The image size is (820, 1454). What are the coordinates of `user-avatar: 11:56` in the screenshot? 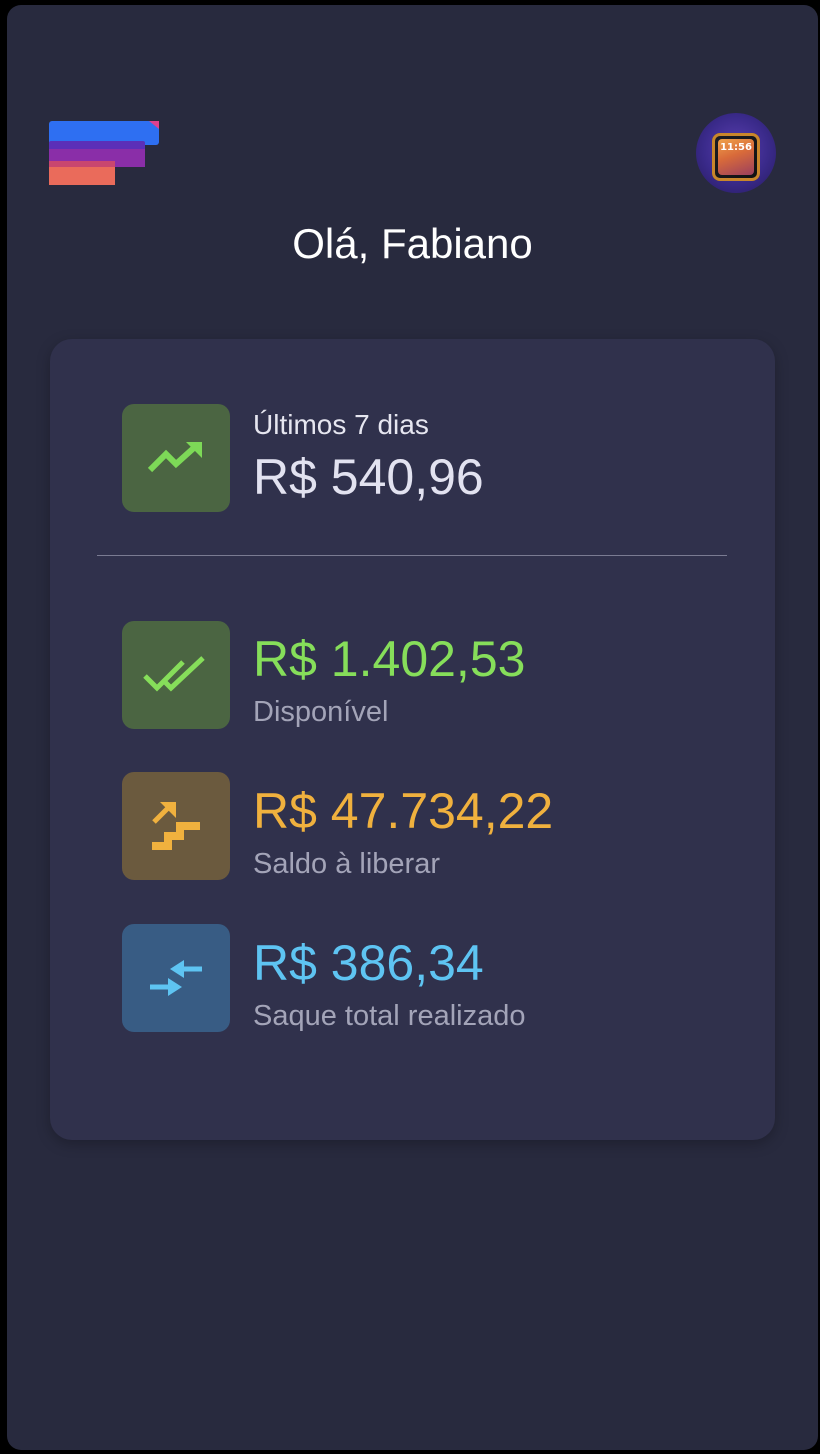 It's located at (736, 153).